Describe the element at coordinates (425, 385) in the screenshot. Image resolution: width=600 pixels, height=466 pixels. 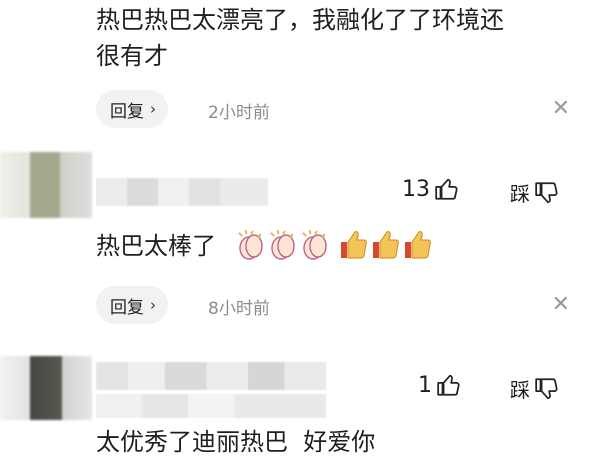
I see `like-count: 1` at that location.